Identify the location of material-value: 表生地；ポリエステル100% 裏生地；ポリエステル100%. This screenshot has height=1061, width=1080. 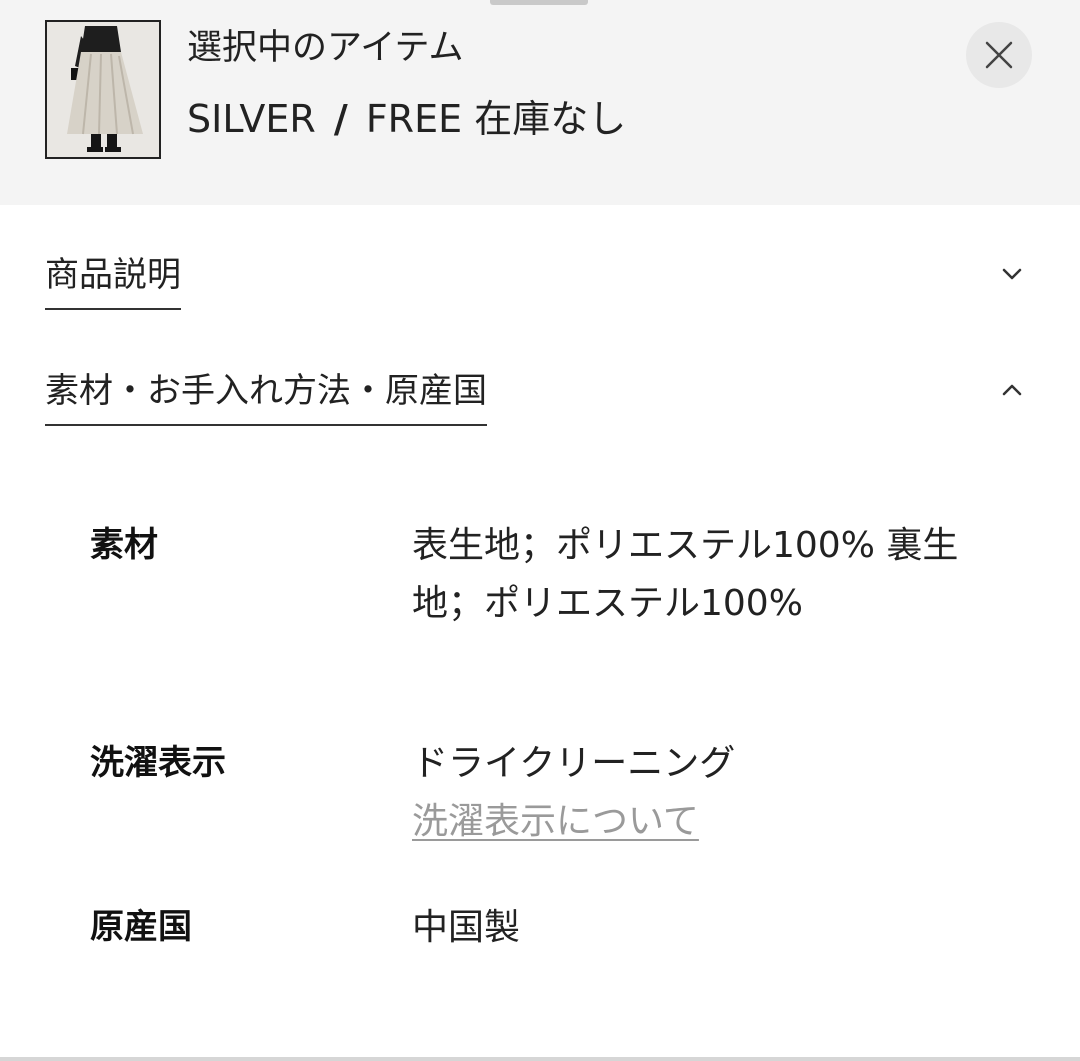
(685, 574).